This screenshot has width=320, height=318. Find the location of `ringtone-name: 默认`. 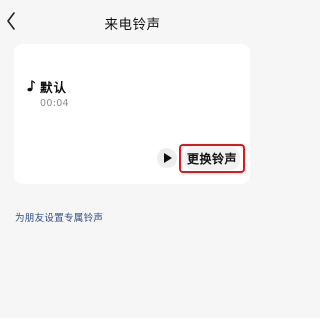

ringtone-name: 默认 is located at coordinates (54, 87).